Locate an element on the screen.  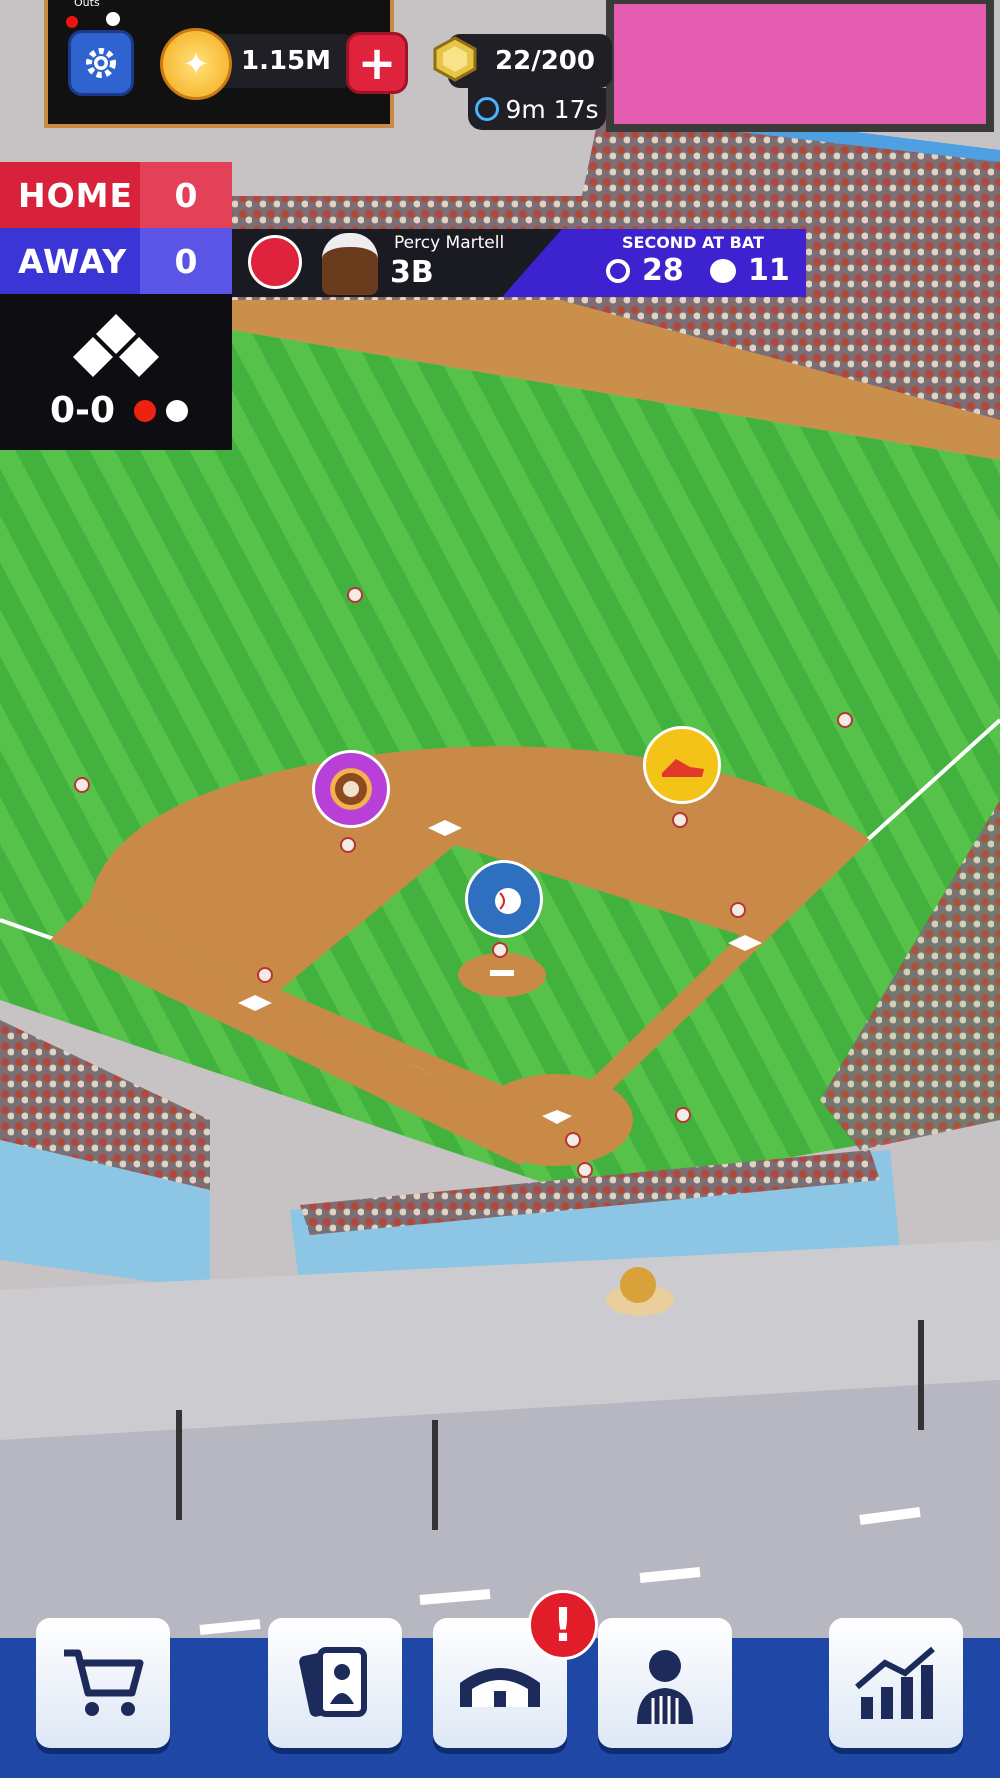
away-score: 0 is located at coordinates (186, 261).